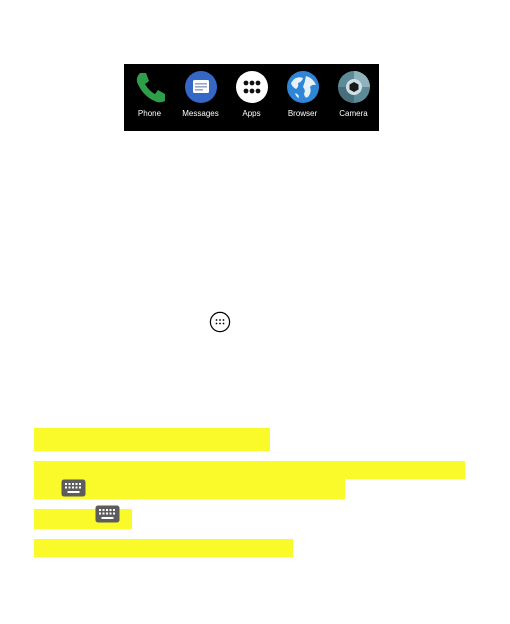 This screenshot has height=624, width=510. I want to click on phone-icon, so click(150, 87).